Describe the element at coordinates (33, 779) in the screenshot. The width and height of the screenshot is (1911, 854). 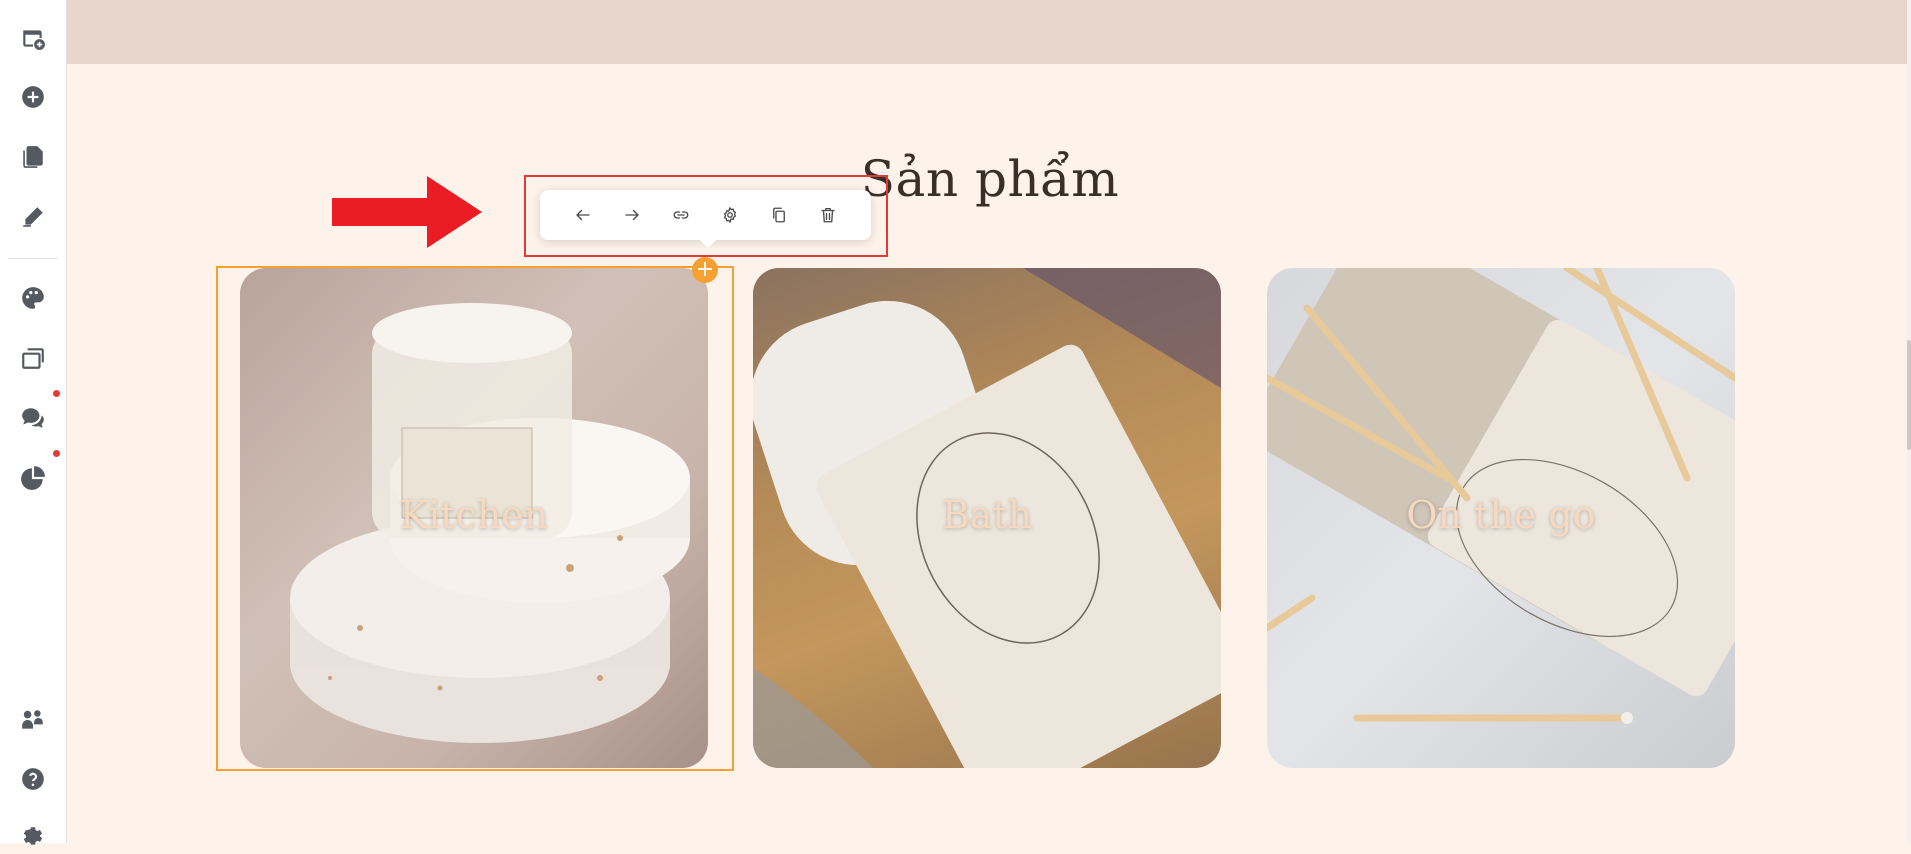
I see `help-icon` at that location.